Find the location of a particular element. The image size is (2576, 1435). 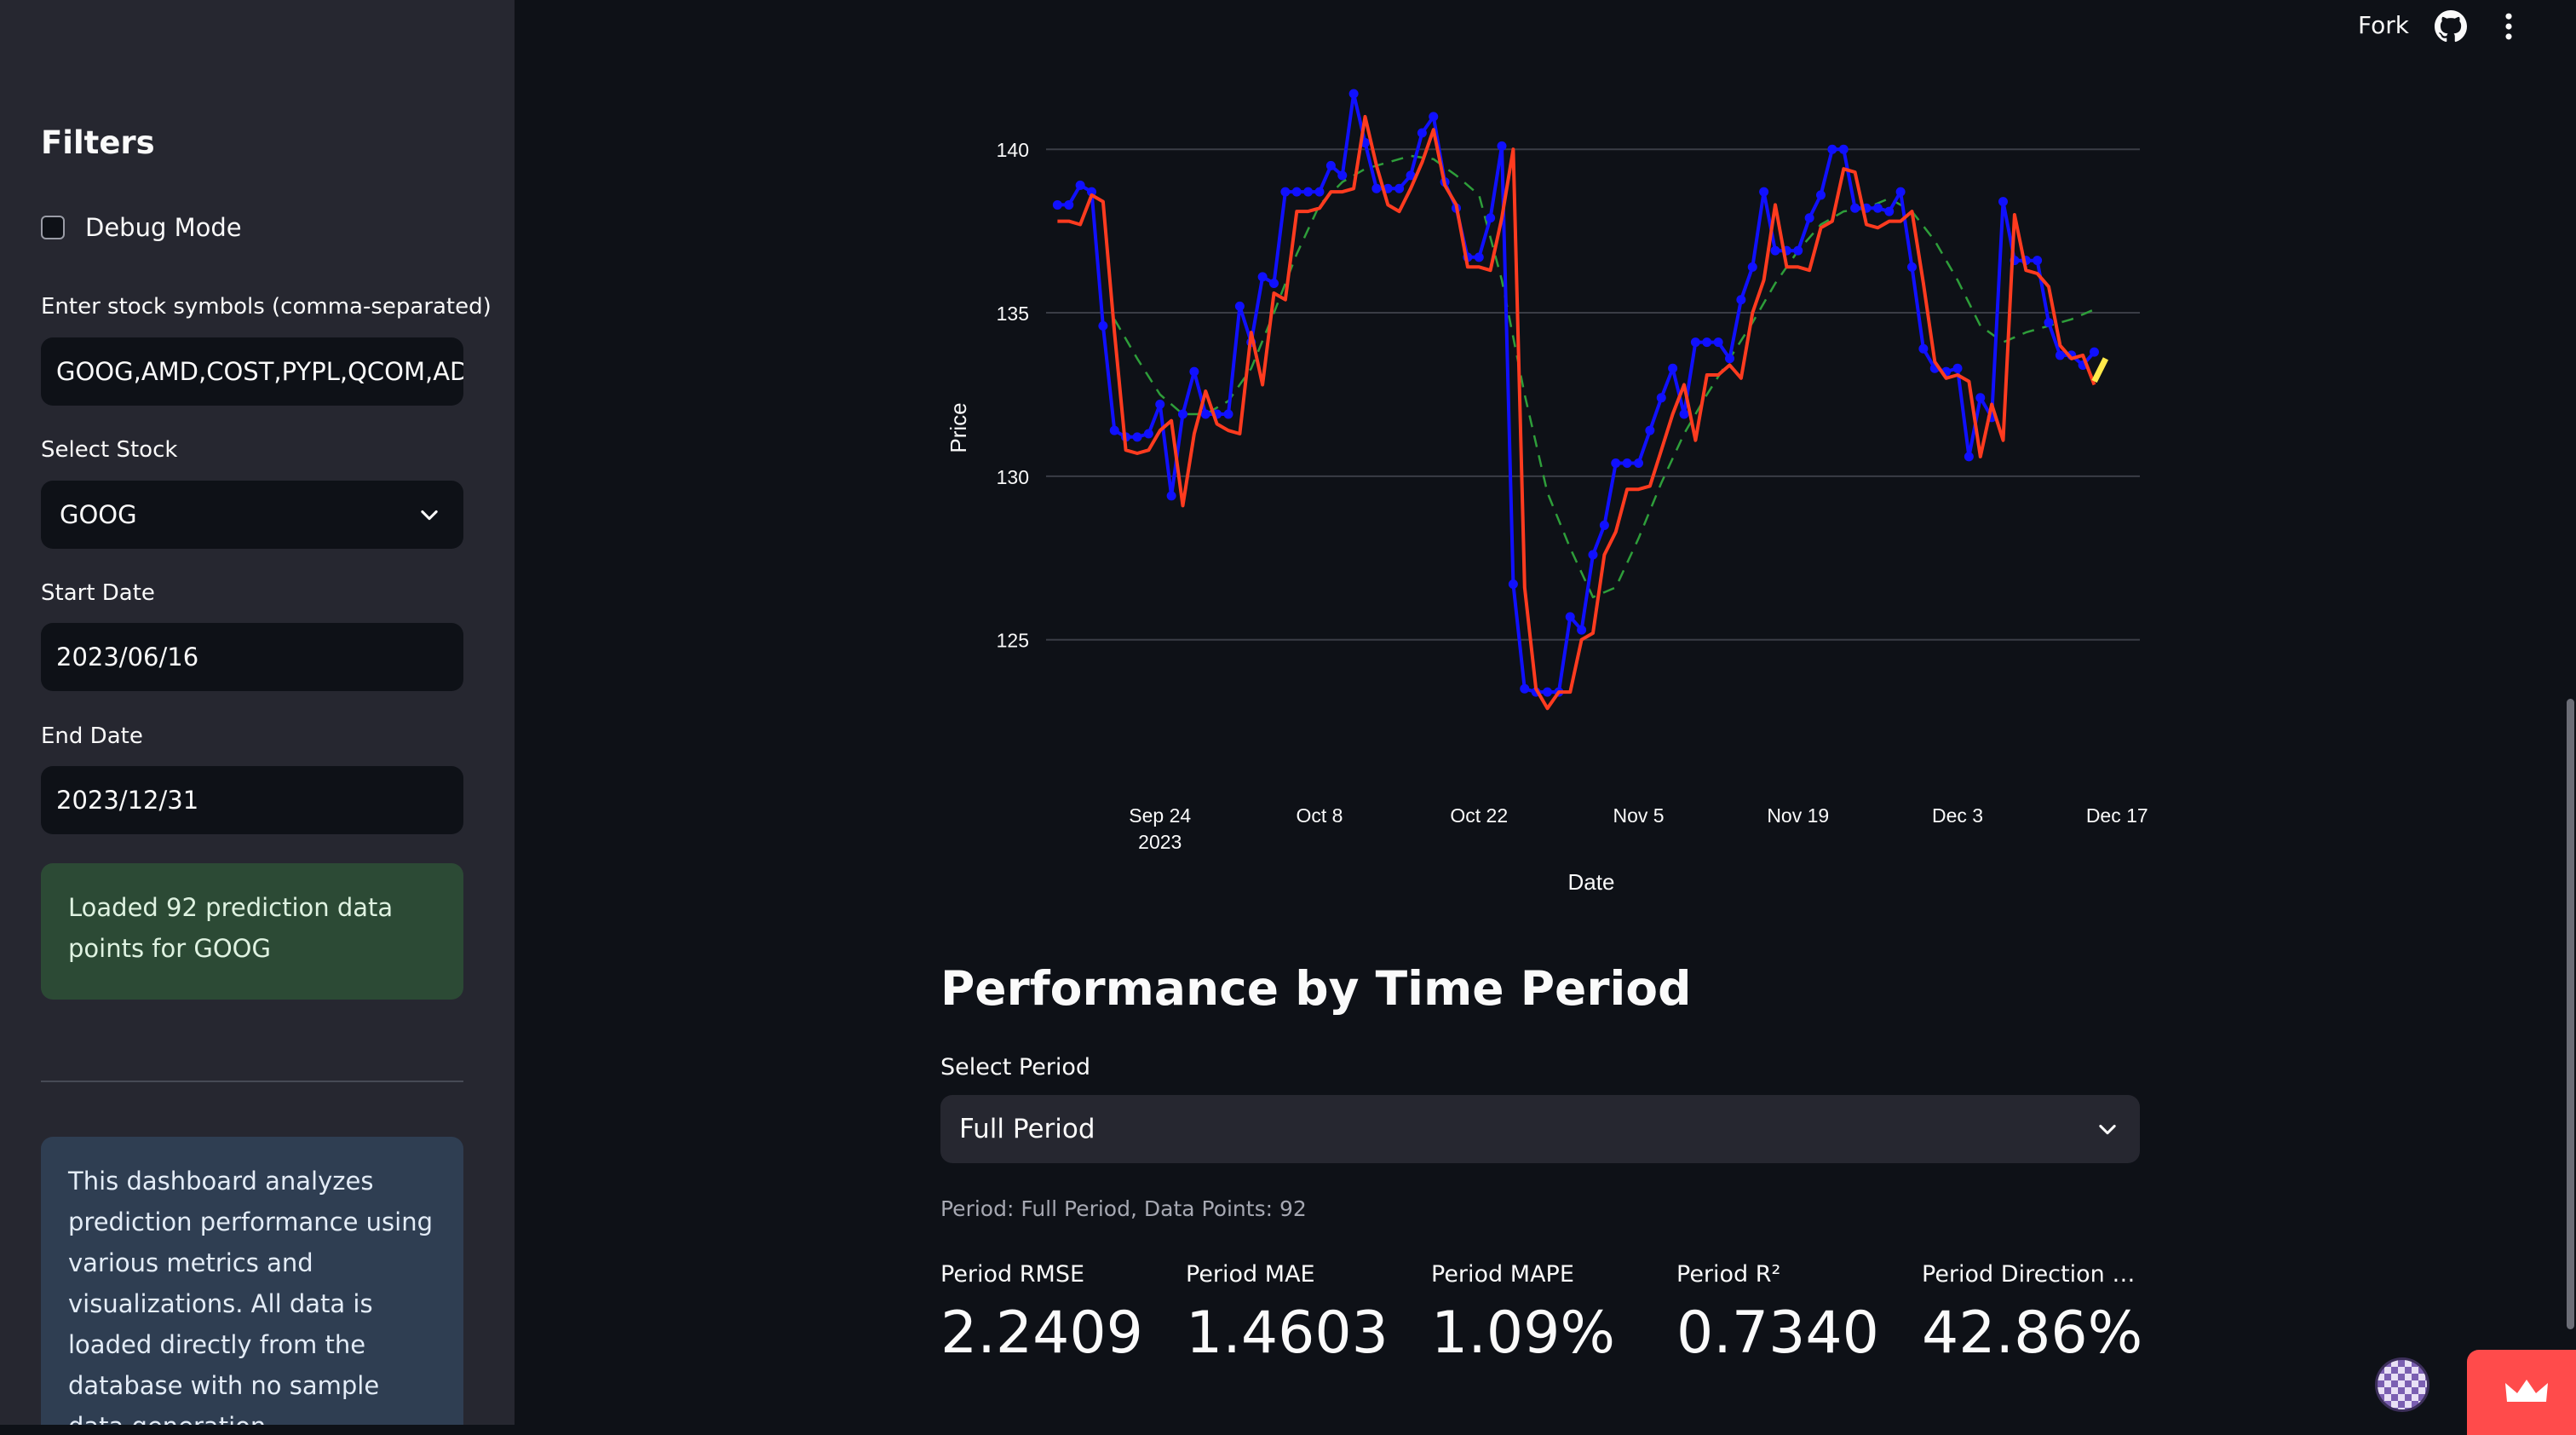

forecast-line is located at coordinates (2100, 370).